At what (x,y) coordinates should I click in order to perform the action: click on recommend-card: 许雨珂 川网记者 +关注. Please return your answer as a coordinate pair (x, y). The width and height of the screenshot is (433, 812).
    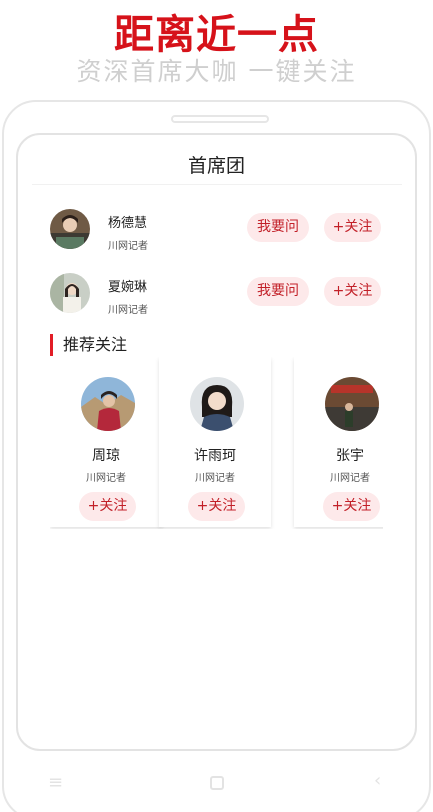
    Looking at the image, I should click on (215, 442).